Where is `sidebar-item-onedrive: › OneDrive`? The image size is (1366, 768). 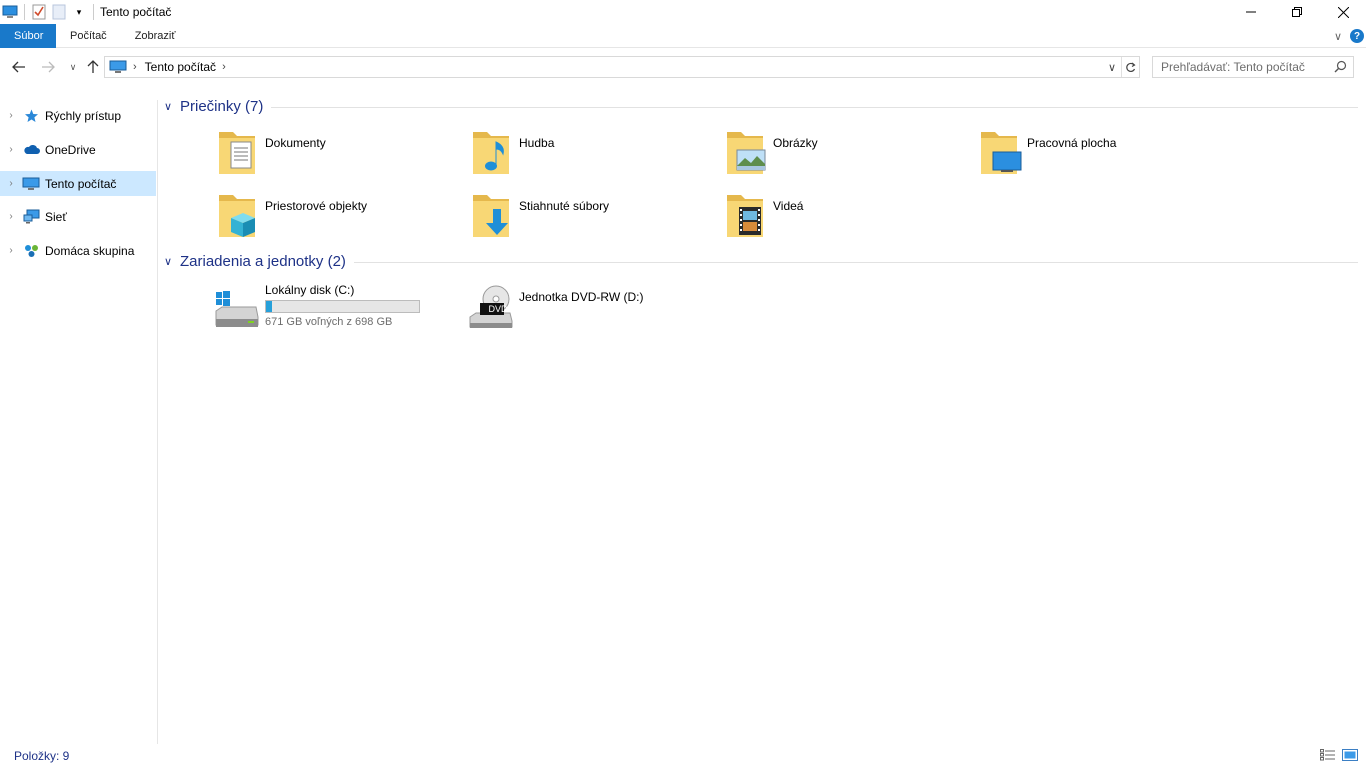
sidebar-item-onedrive: › OneDrive is located at coordinates (78, 149).